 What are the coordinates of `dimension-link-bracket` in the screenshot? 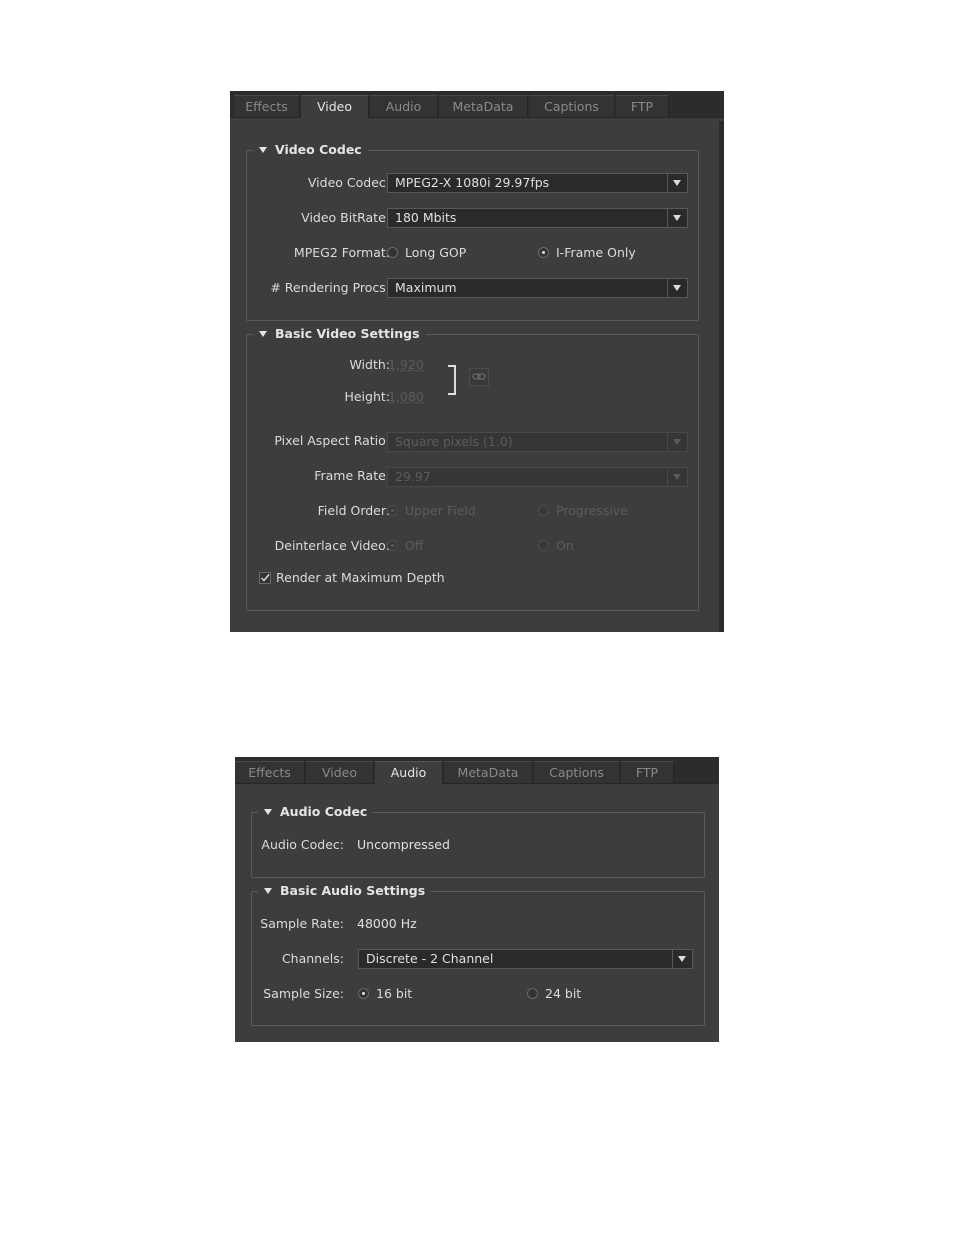 It's located at (452, 380).